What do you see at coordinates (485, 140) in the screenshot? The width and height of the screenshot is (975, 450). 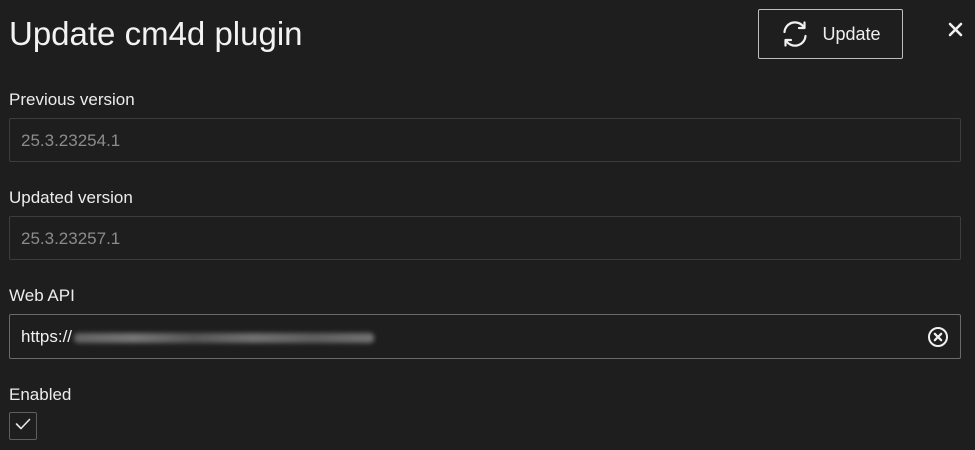 I see `previous-version-field: 25.3.23254.1` at bounding box center [485, 140].